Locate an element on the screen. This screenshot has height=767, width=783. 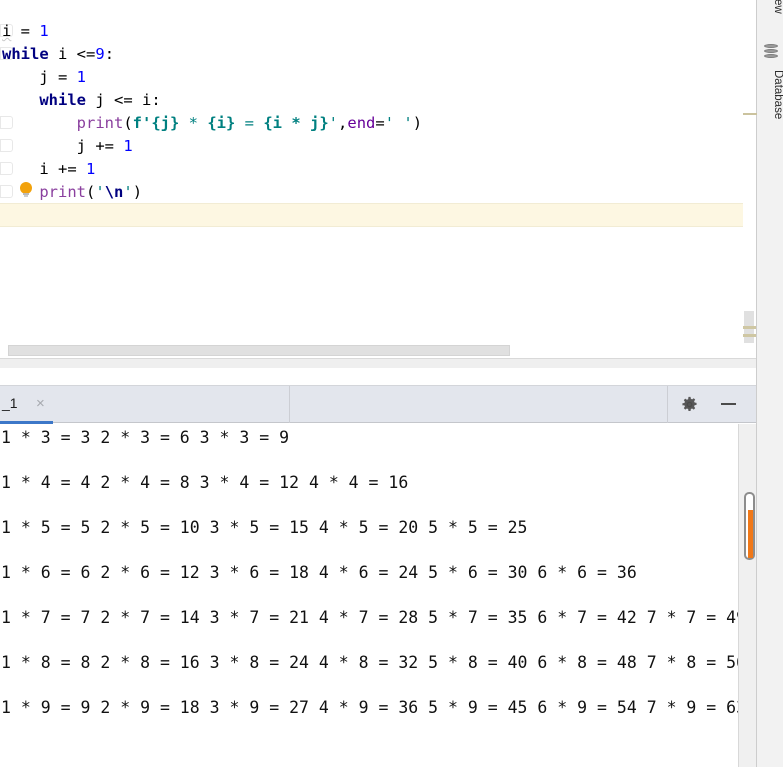
console-toolbar-empty-area is located at coordinates (479, 404).